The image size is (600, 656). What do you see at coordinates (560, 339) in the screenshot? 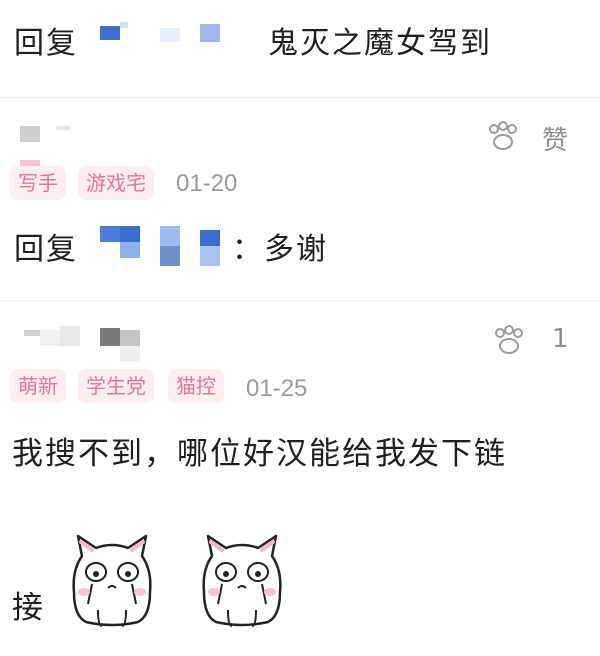
I see `like-count: 1` at bounding box center [560, 339].